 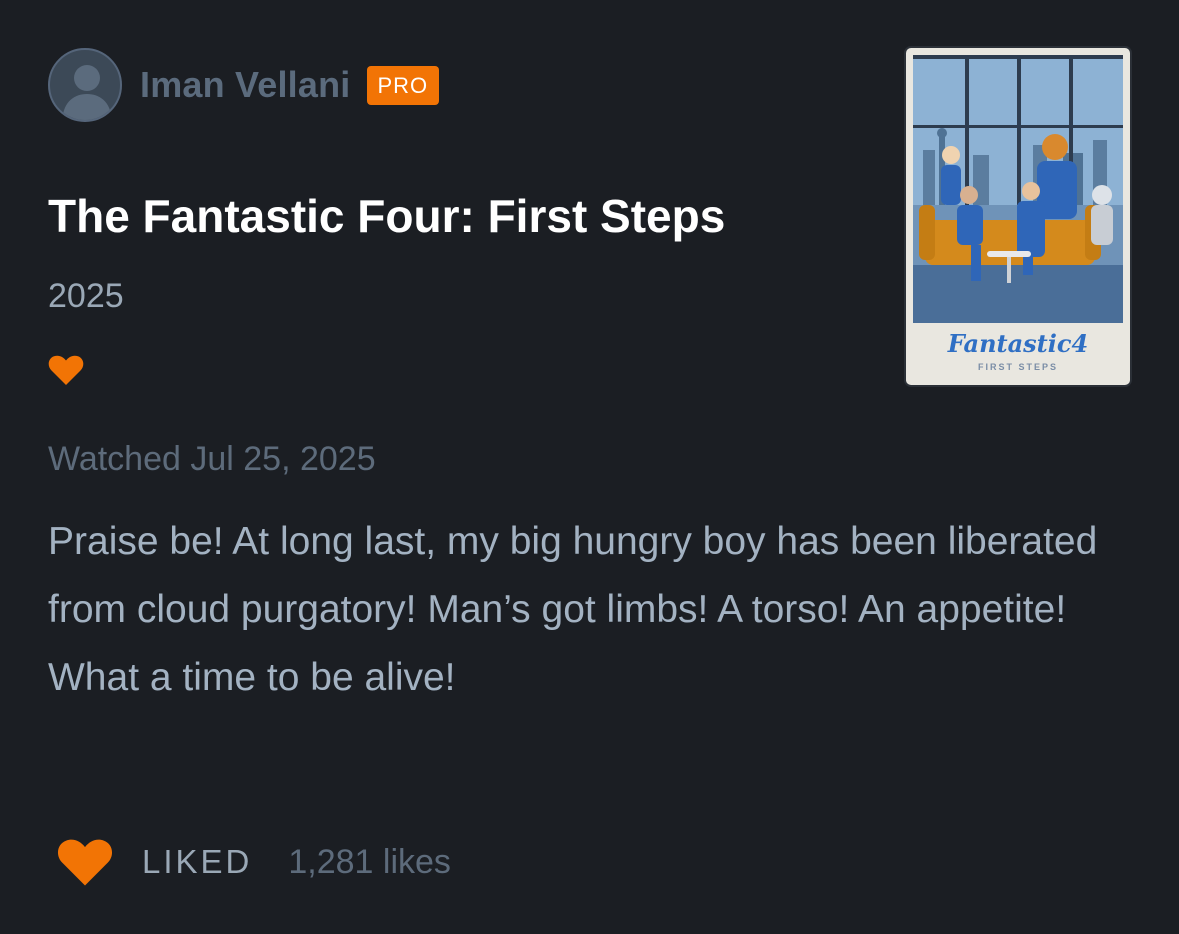 I want to click on author-name: Iman Vellani, so click(x=245, y=85).